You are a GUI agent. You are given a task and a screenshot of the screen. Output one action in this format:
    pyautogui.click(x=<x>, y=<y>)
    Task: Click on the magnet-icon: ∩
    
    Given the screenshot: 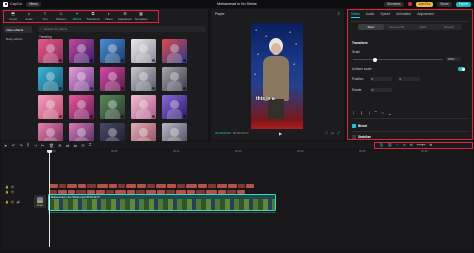 What is the action you would take?
    pyautogui.click(x=397, y=145)
    